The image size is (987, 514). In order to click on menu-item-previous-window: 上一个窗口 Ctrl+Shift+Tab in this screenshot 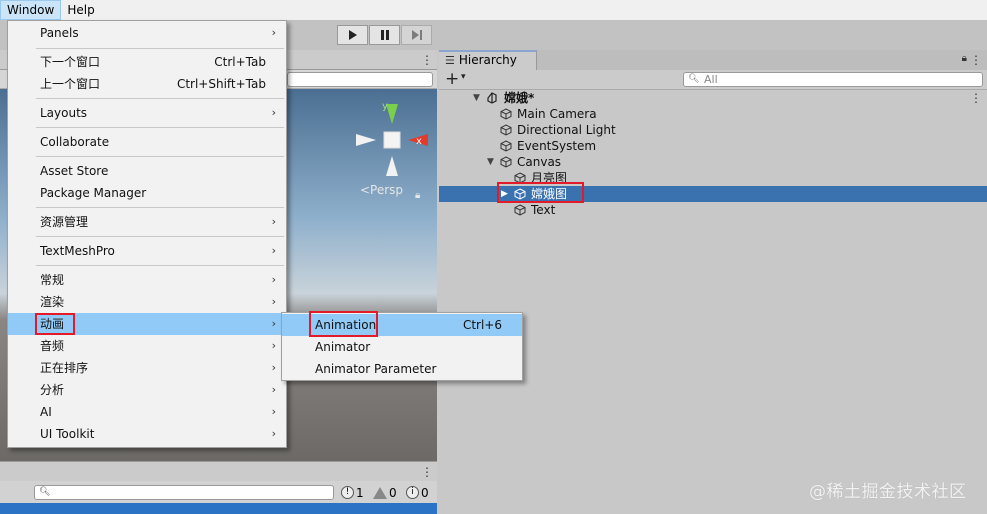, I will do `click(147, 84)`.